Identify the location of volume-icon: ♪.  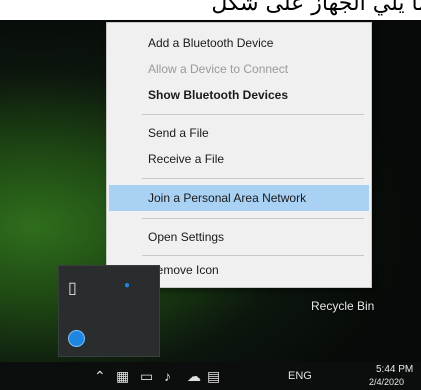
(167, 376).